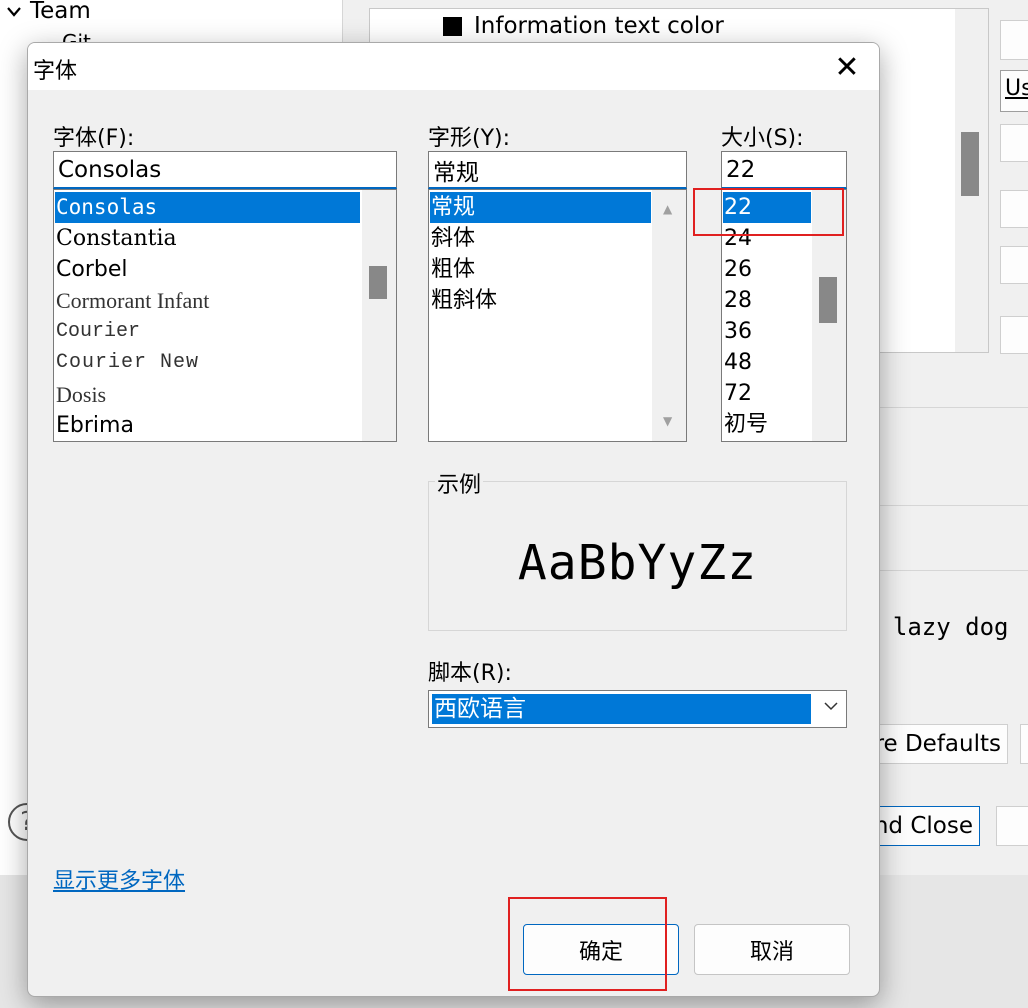 The height and width of the screenshot is (1008, 1028). What do you see at coordinates (55, 71) in the screenshot?
I see `dialog-title: 字体` at bounding box center [55, 71].